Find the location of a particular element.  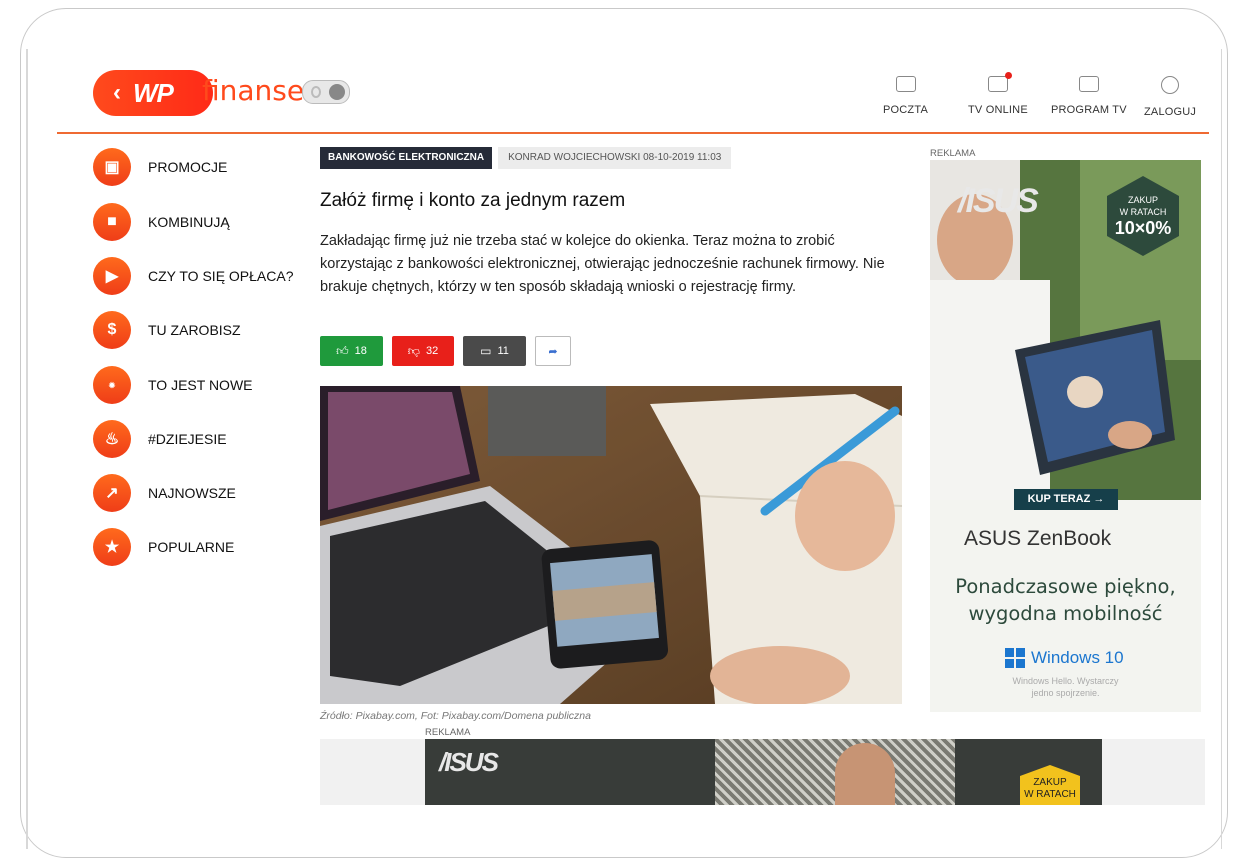

mail-icon is located at coordinates (905, 84).